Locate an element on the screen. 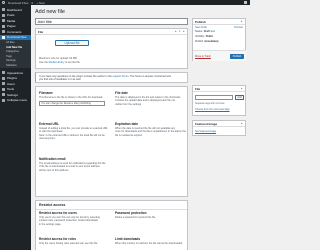 The width and height of the screenshot is (320, 250). help-prefix: Use the is located at coordinates (44, 62).